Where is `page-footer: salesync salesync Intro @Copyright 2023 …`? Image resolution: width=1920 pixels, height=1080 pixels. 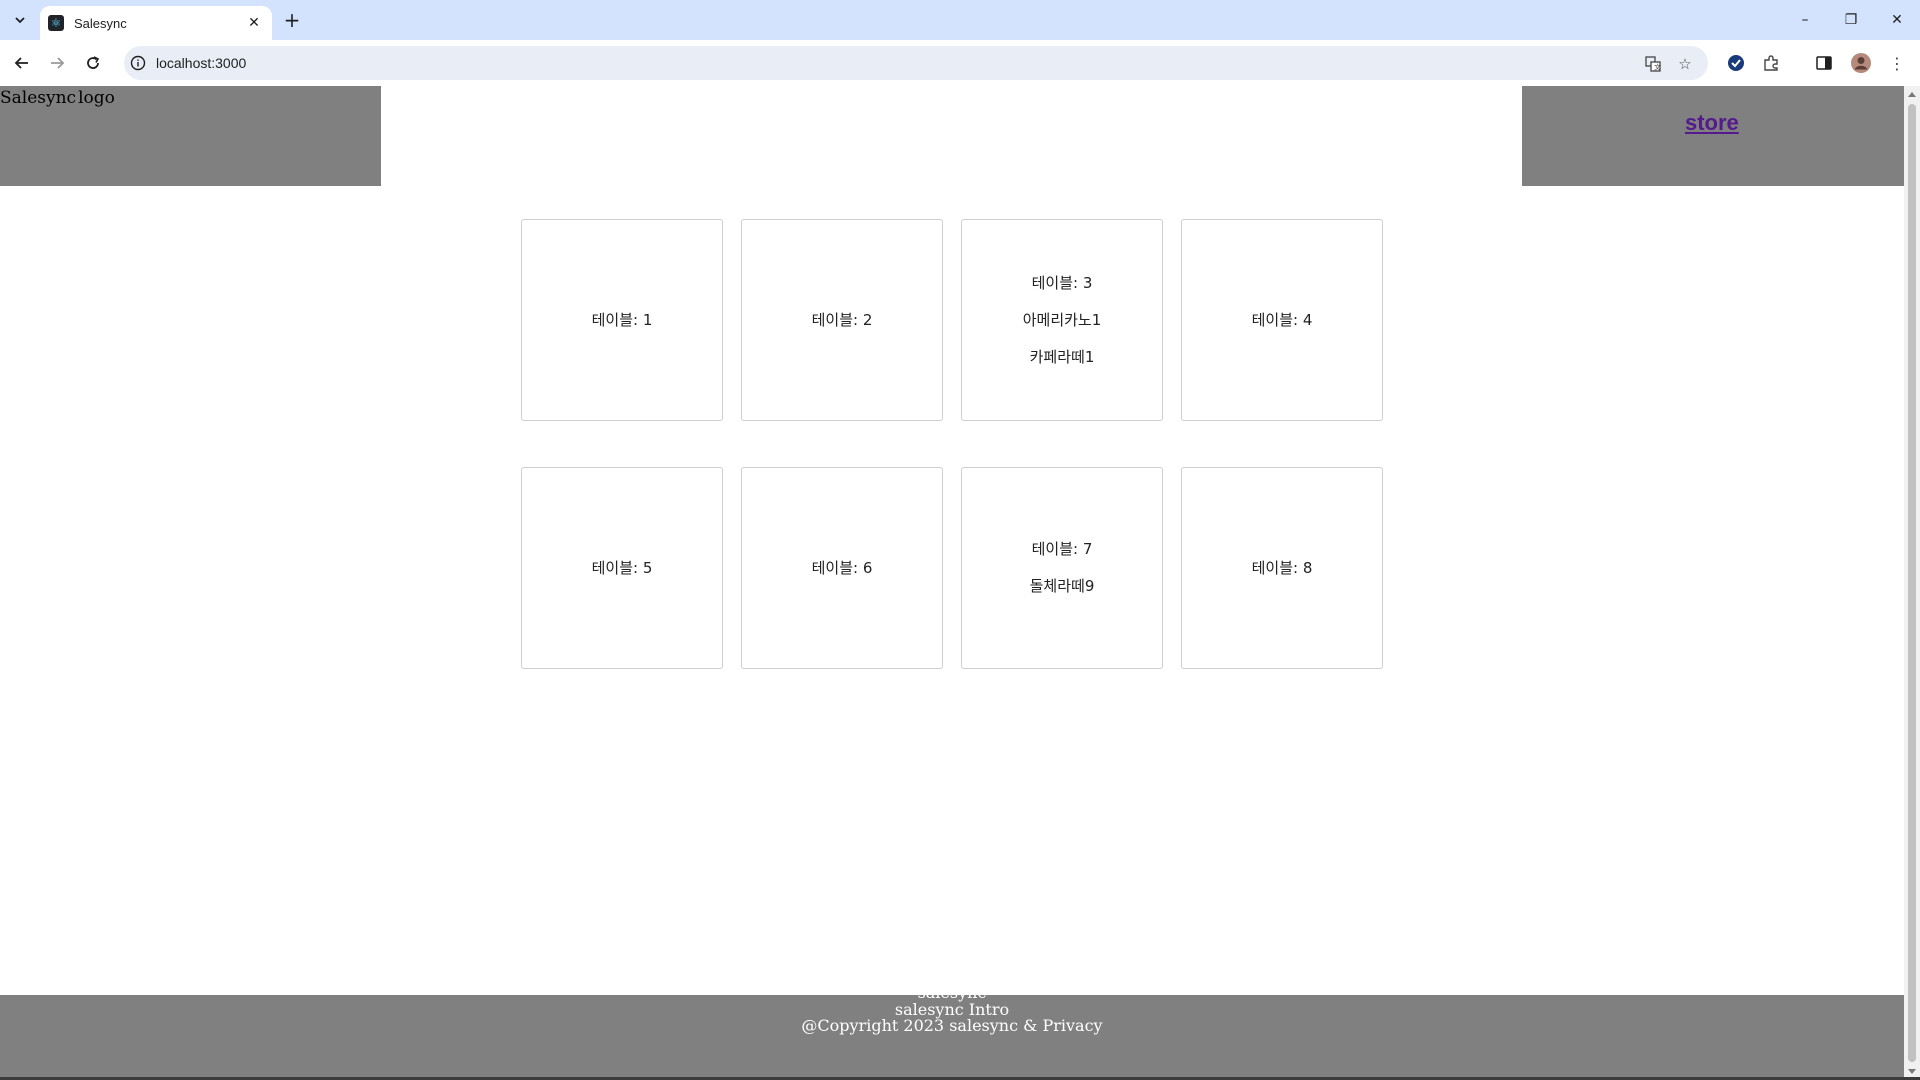 page-footer: salesync salesync Intro @Copyright 2023 … is located at coordinates (952, 1032).